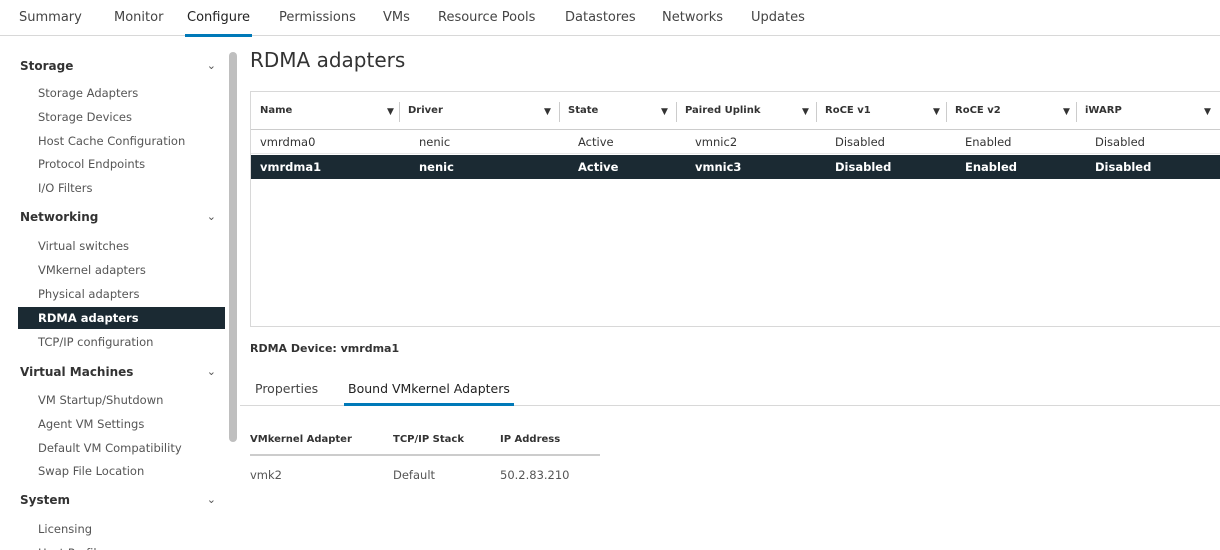 The height and width of the screenshot is (550, 1220). I want to click on sidebar-item-protocol-endpoints: Protocol Endpoints, so click(121, 164).